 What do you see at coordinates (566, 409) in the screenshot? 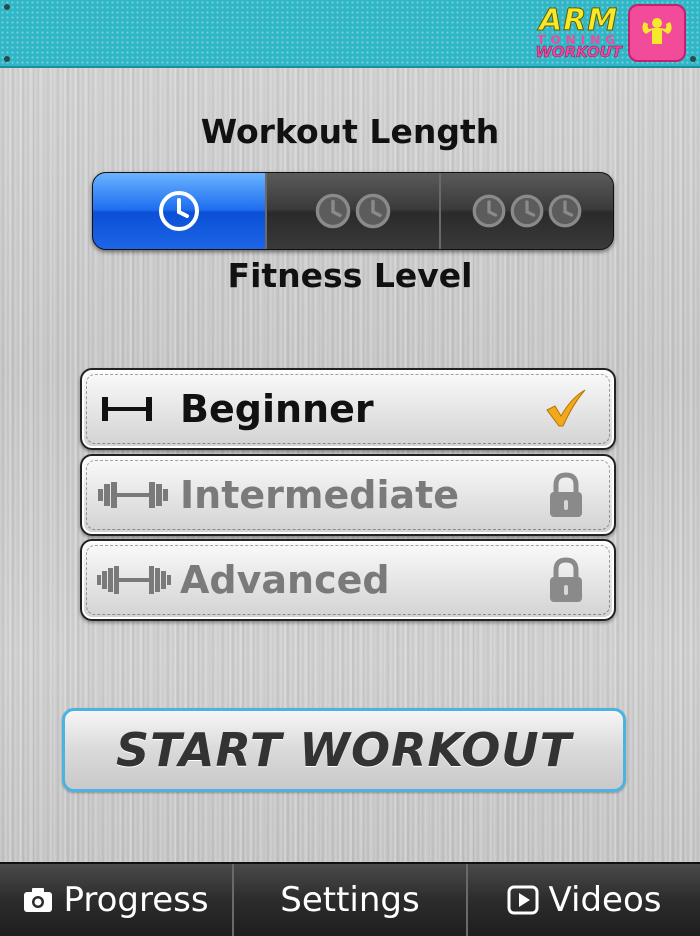
I see `check-icon` at bounding box center [566, 409].